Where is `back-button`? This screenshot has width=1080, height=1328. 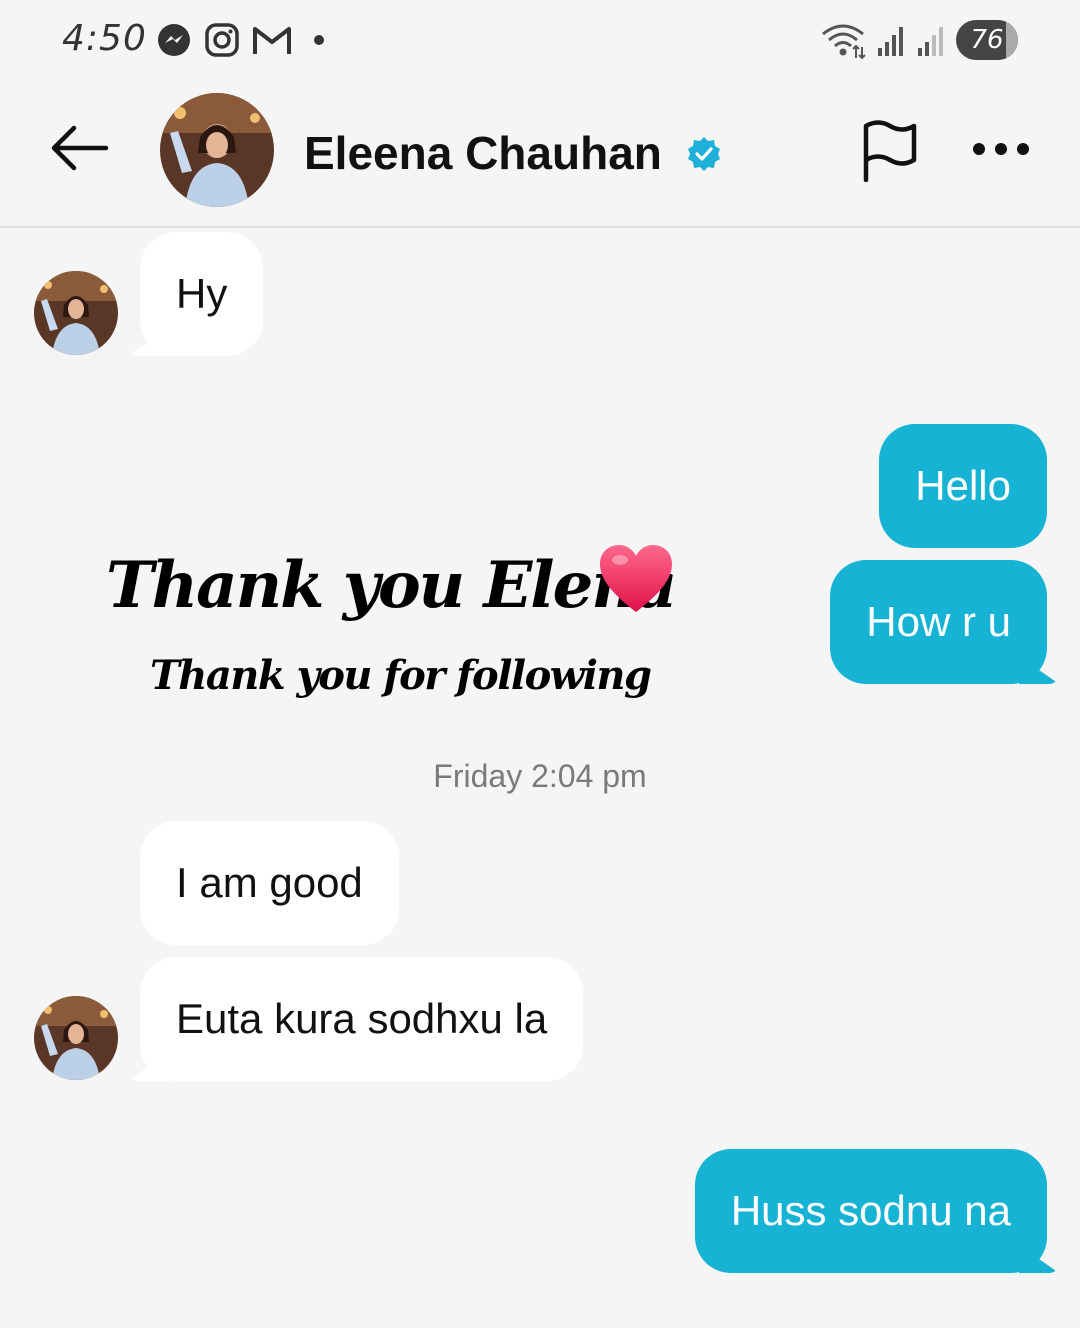 back-button is located at coordinates (79, 148).